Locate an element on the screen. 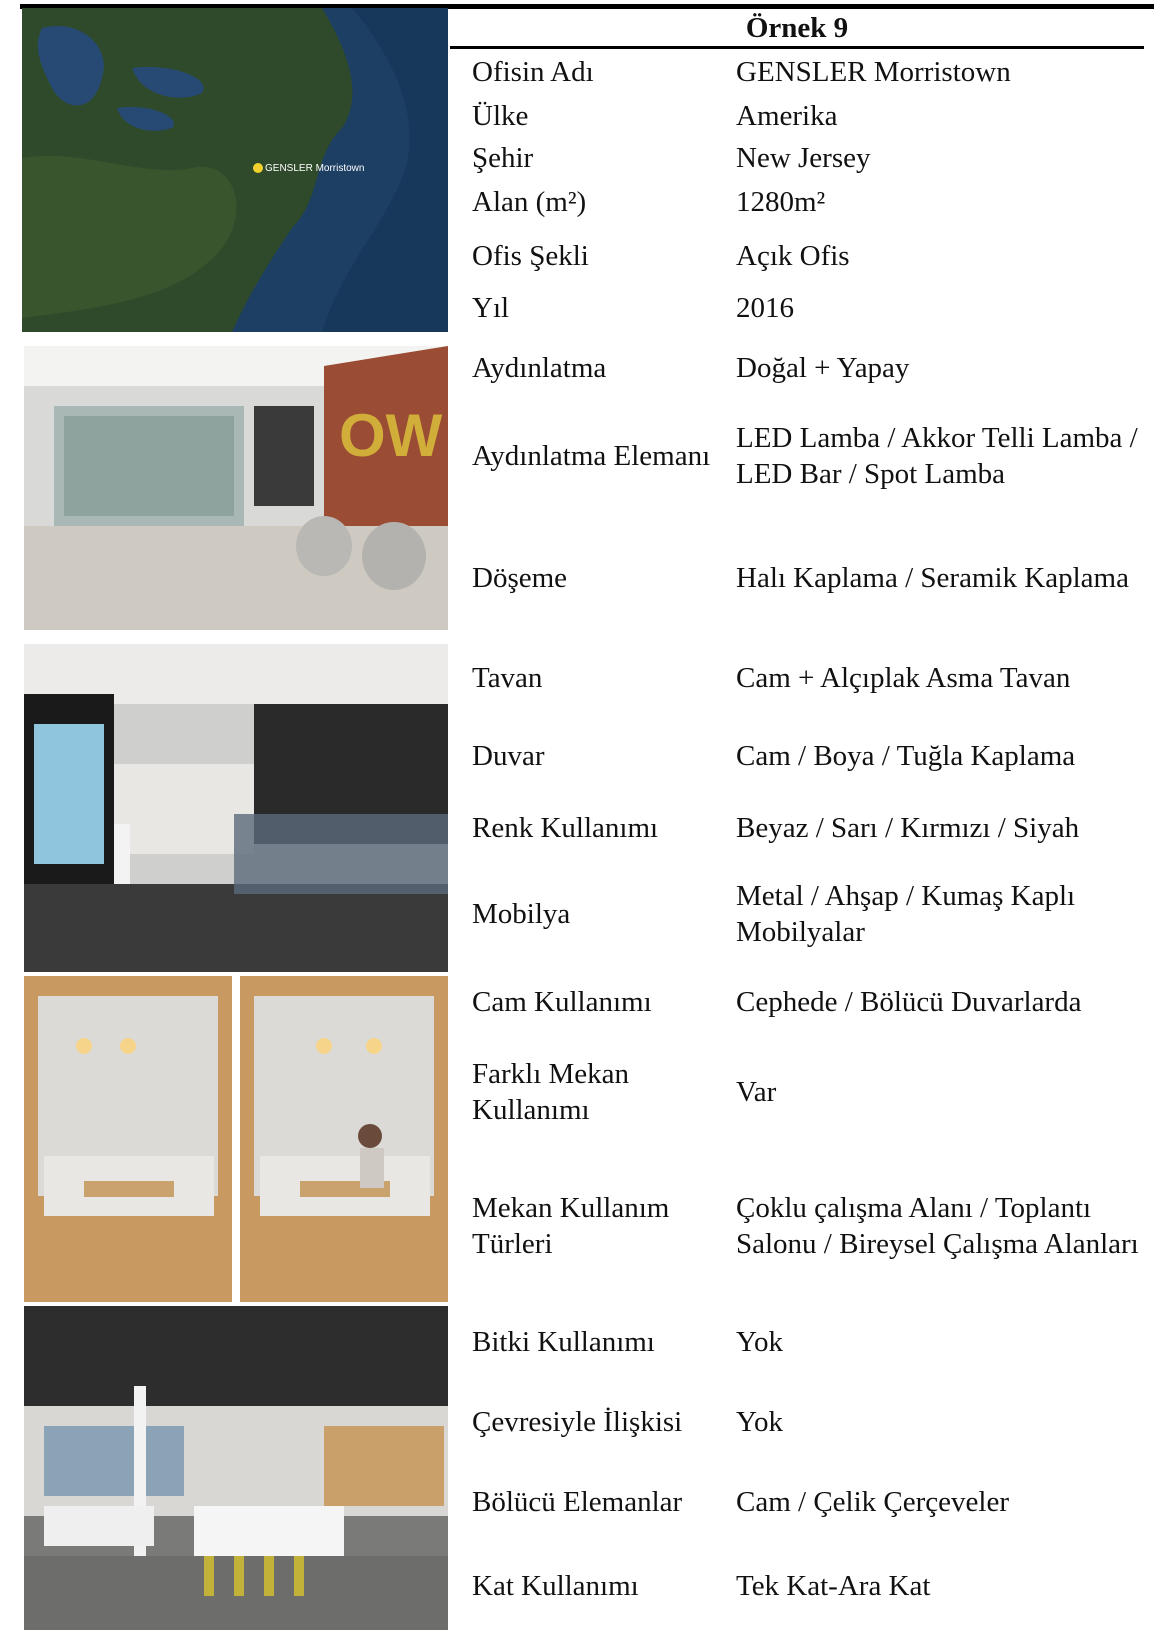 The height and width of the screenshot is (1630, 1154). row-dividers: Bölücü Elemanlar Cam / Çelik Çerçeveler is located at coordinates (812, 1502).